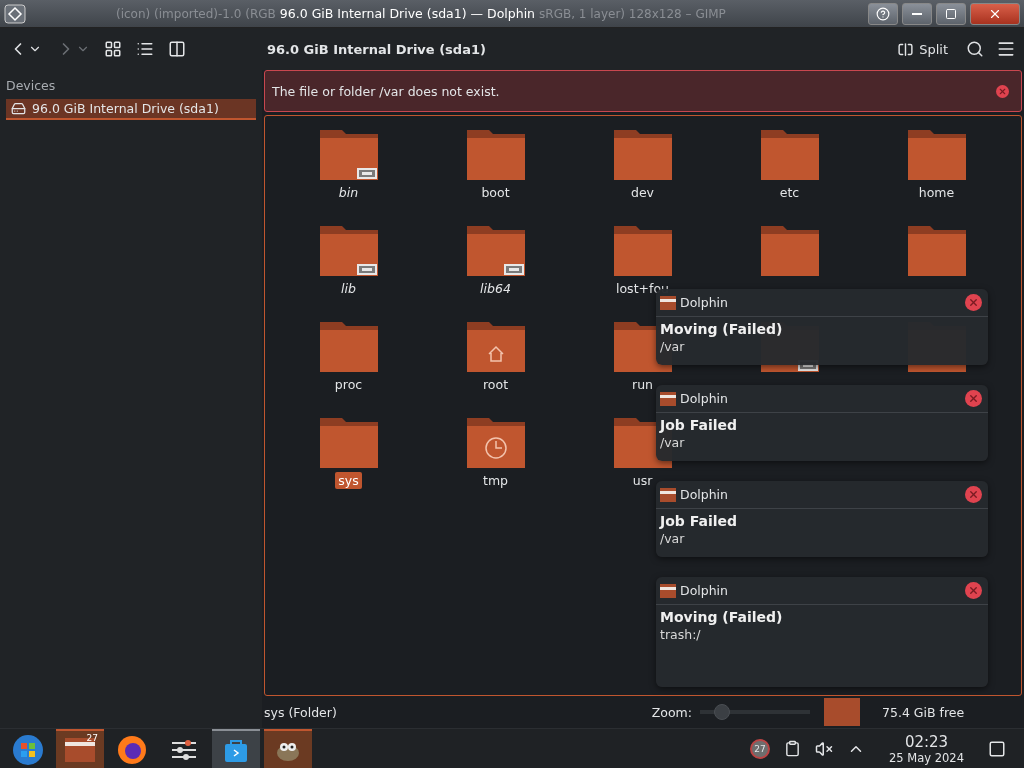 Image resolution: width=1024 pixels, height=768 pixels. What do you see at coordinates (495, 288) in the screenshot?
I see `folder-name: lib64` at bounding box center [495, 288].